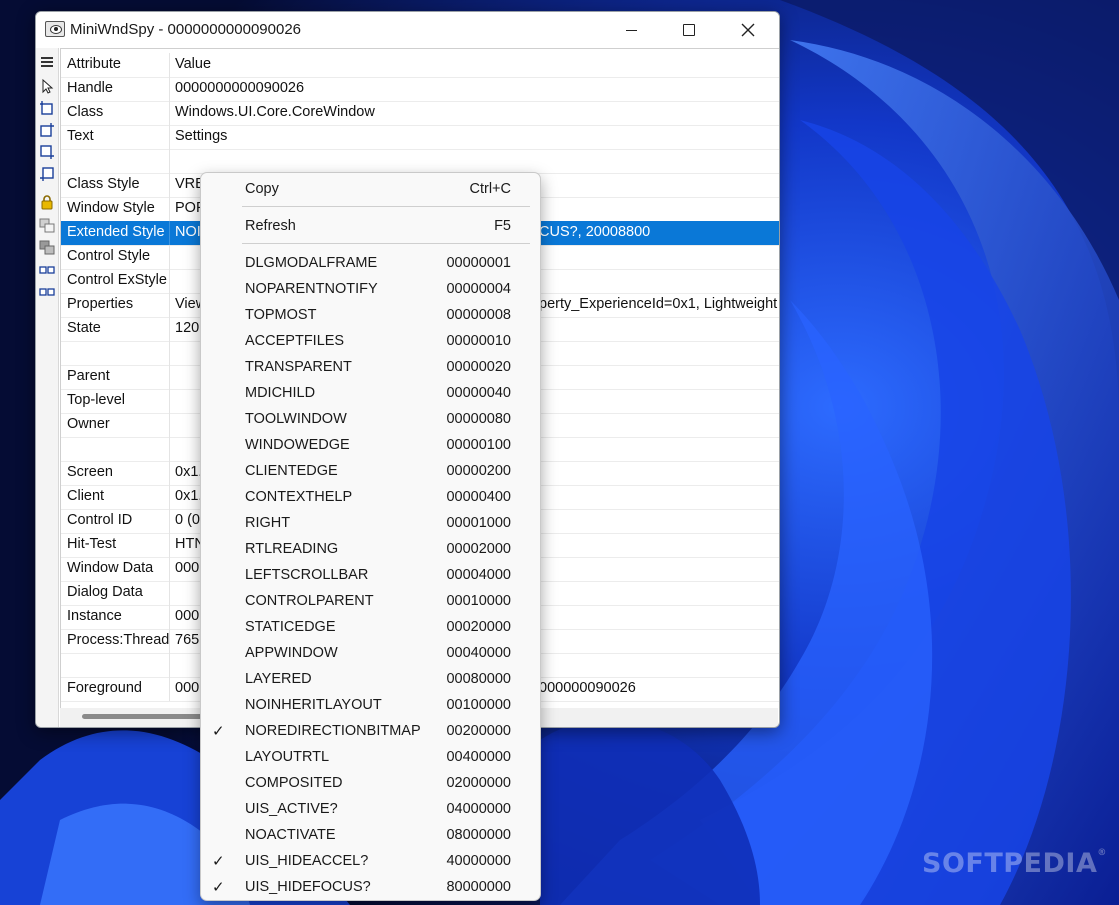 The image size is (1119, 905). What do you see at coordinates (420, 137) in the screenshot?
I see `table-row: Text Settings` at bounding box center [420, 137].